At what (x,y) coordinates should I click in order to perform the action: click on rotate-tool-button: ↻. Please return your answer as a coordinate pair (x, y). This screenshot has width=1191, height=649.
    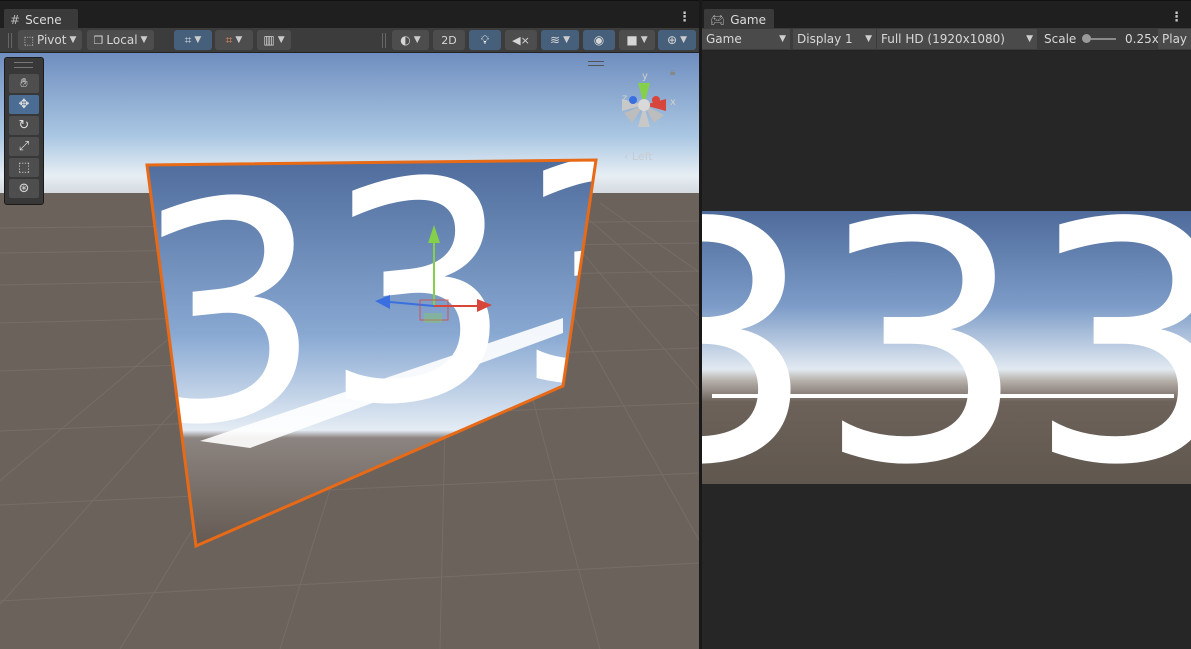
    Looking at the image, I should click on (24, 125).